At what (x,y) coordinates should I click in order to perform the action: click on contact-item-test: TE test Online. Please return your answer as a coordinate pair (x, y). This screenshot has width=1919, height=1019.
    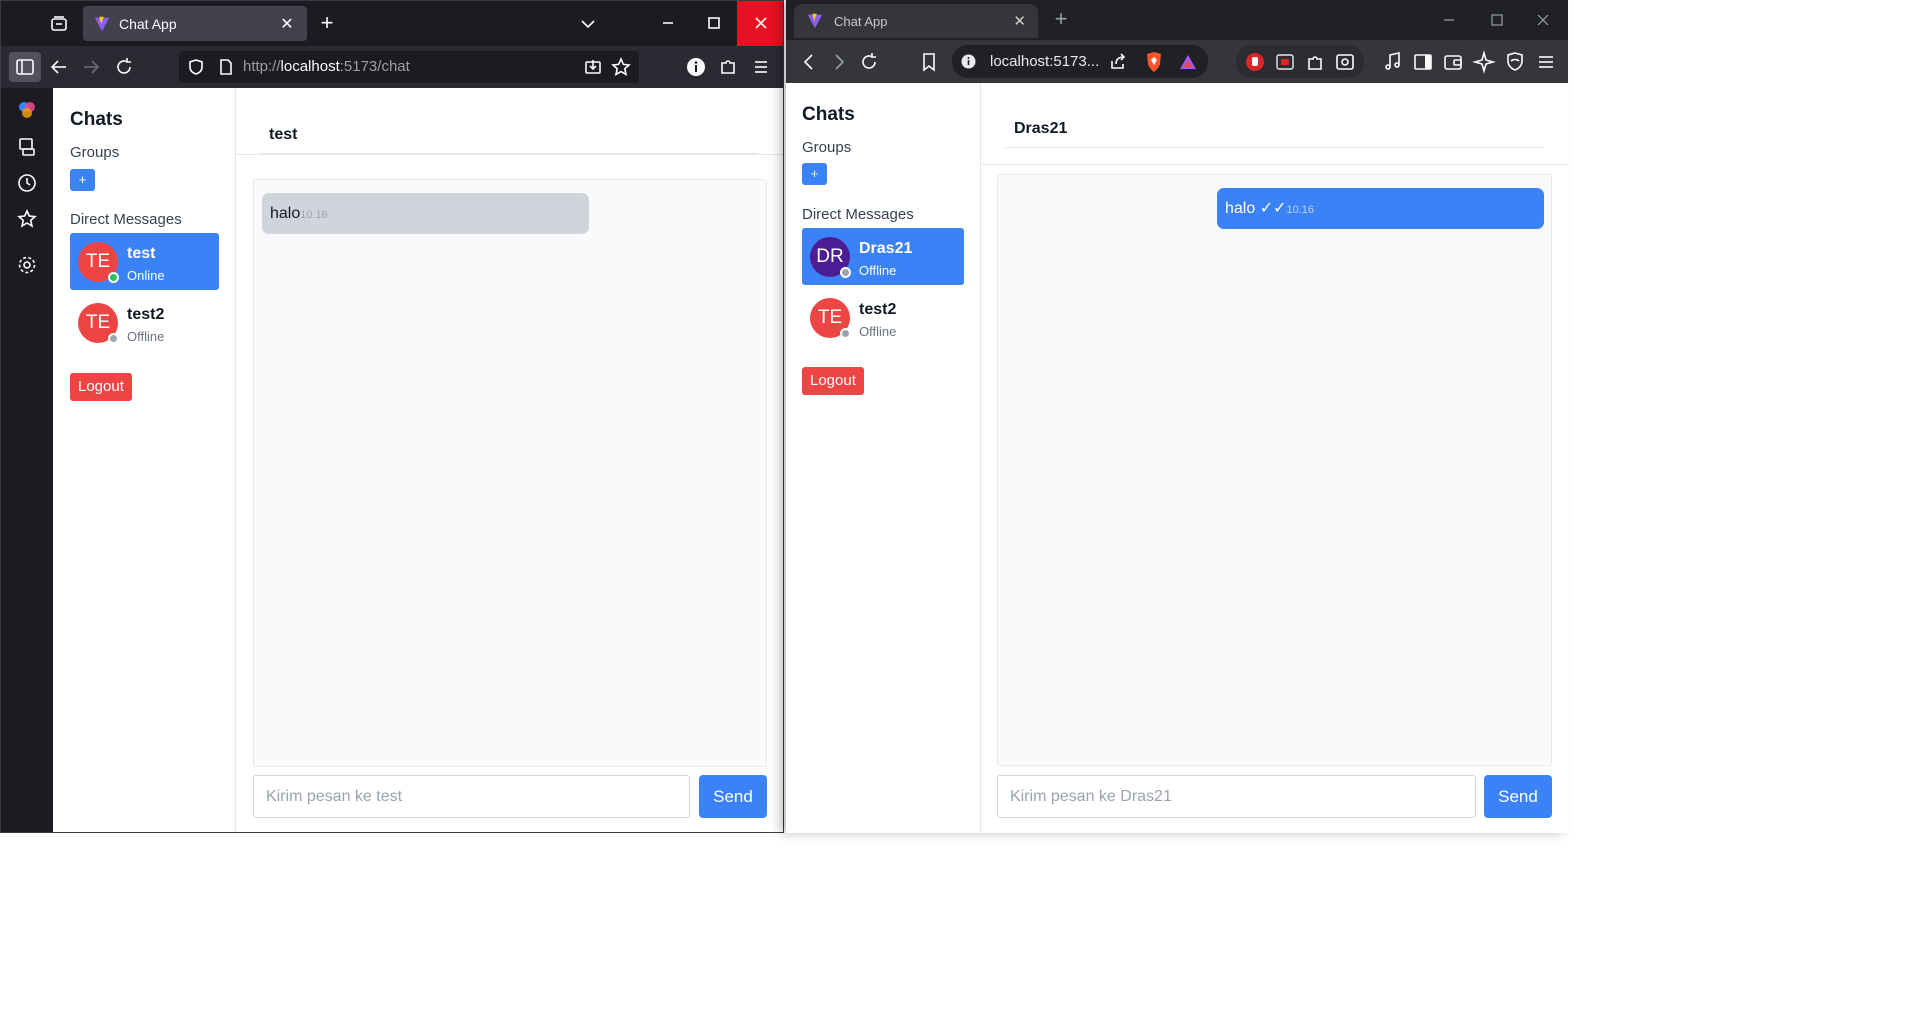
    Looking at the image, I should click on (144, 261).